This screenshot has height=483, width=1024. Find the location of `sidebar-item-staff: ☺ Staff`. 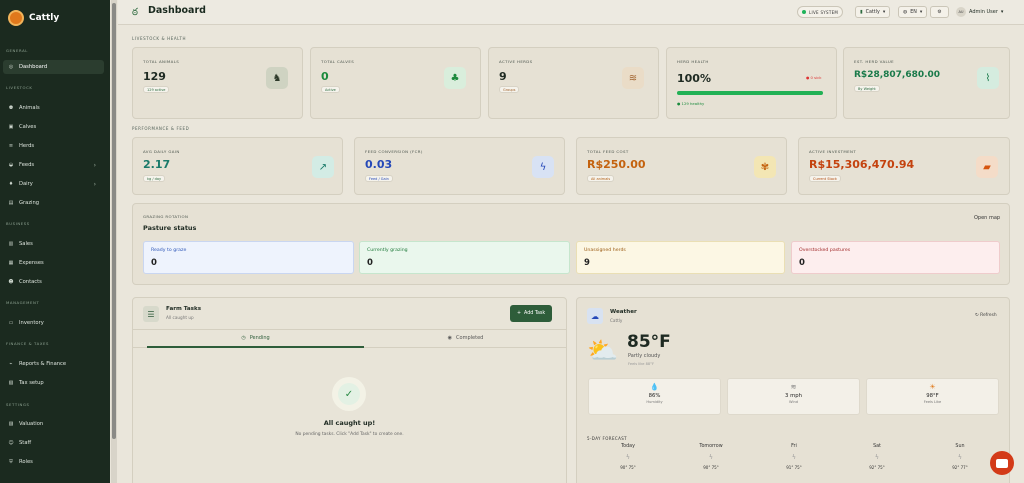

sidebar-item-staff: ☺ Staff is located at coordinates (53, 443).